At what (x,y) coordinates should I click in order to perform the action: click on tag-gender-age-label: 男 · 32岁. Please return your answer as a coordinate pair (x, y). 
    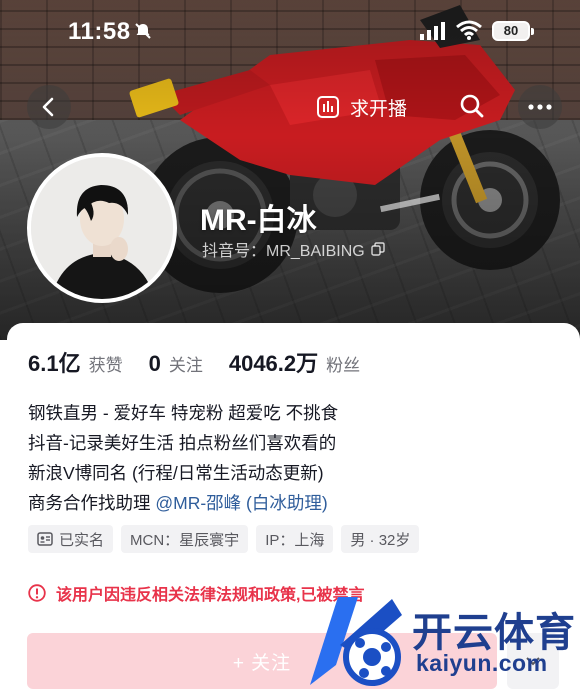
    Looking at the image, I should click on (380, 540).